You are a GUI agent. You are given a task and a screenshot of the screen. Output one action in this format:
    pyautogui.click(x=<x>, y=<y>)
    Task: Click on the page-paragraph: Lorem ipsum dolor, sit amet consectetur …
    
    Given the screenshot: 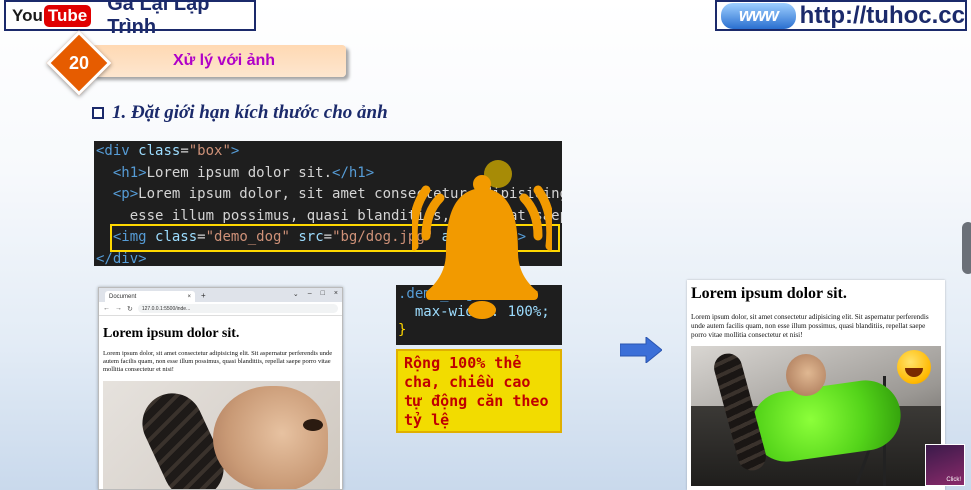 What is the action you would take?
    pyautogui.click(x=218, y=361)
    